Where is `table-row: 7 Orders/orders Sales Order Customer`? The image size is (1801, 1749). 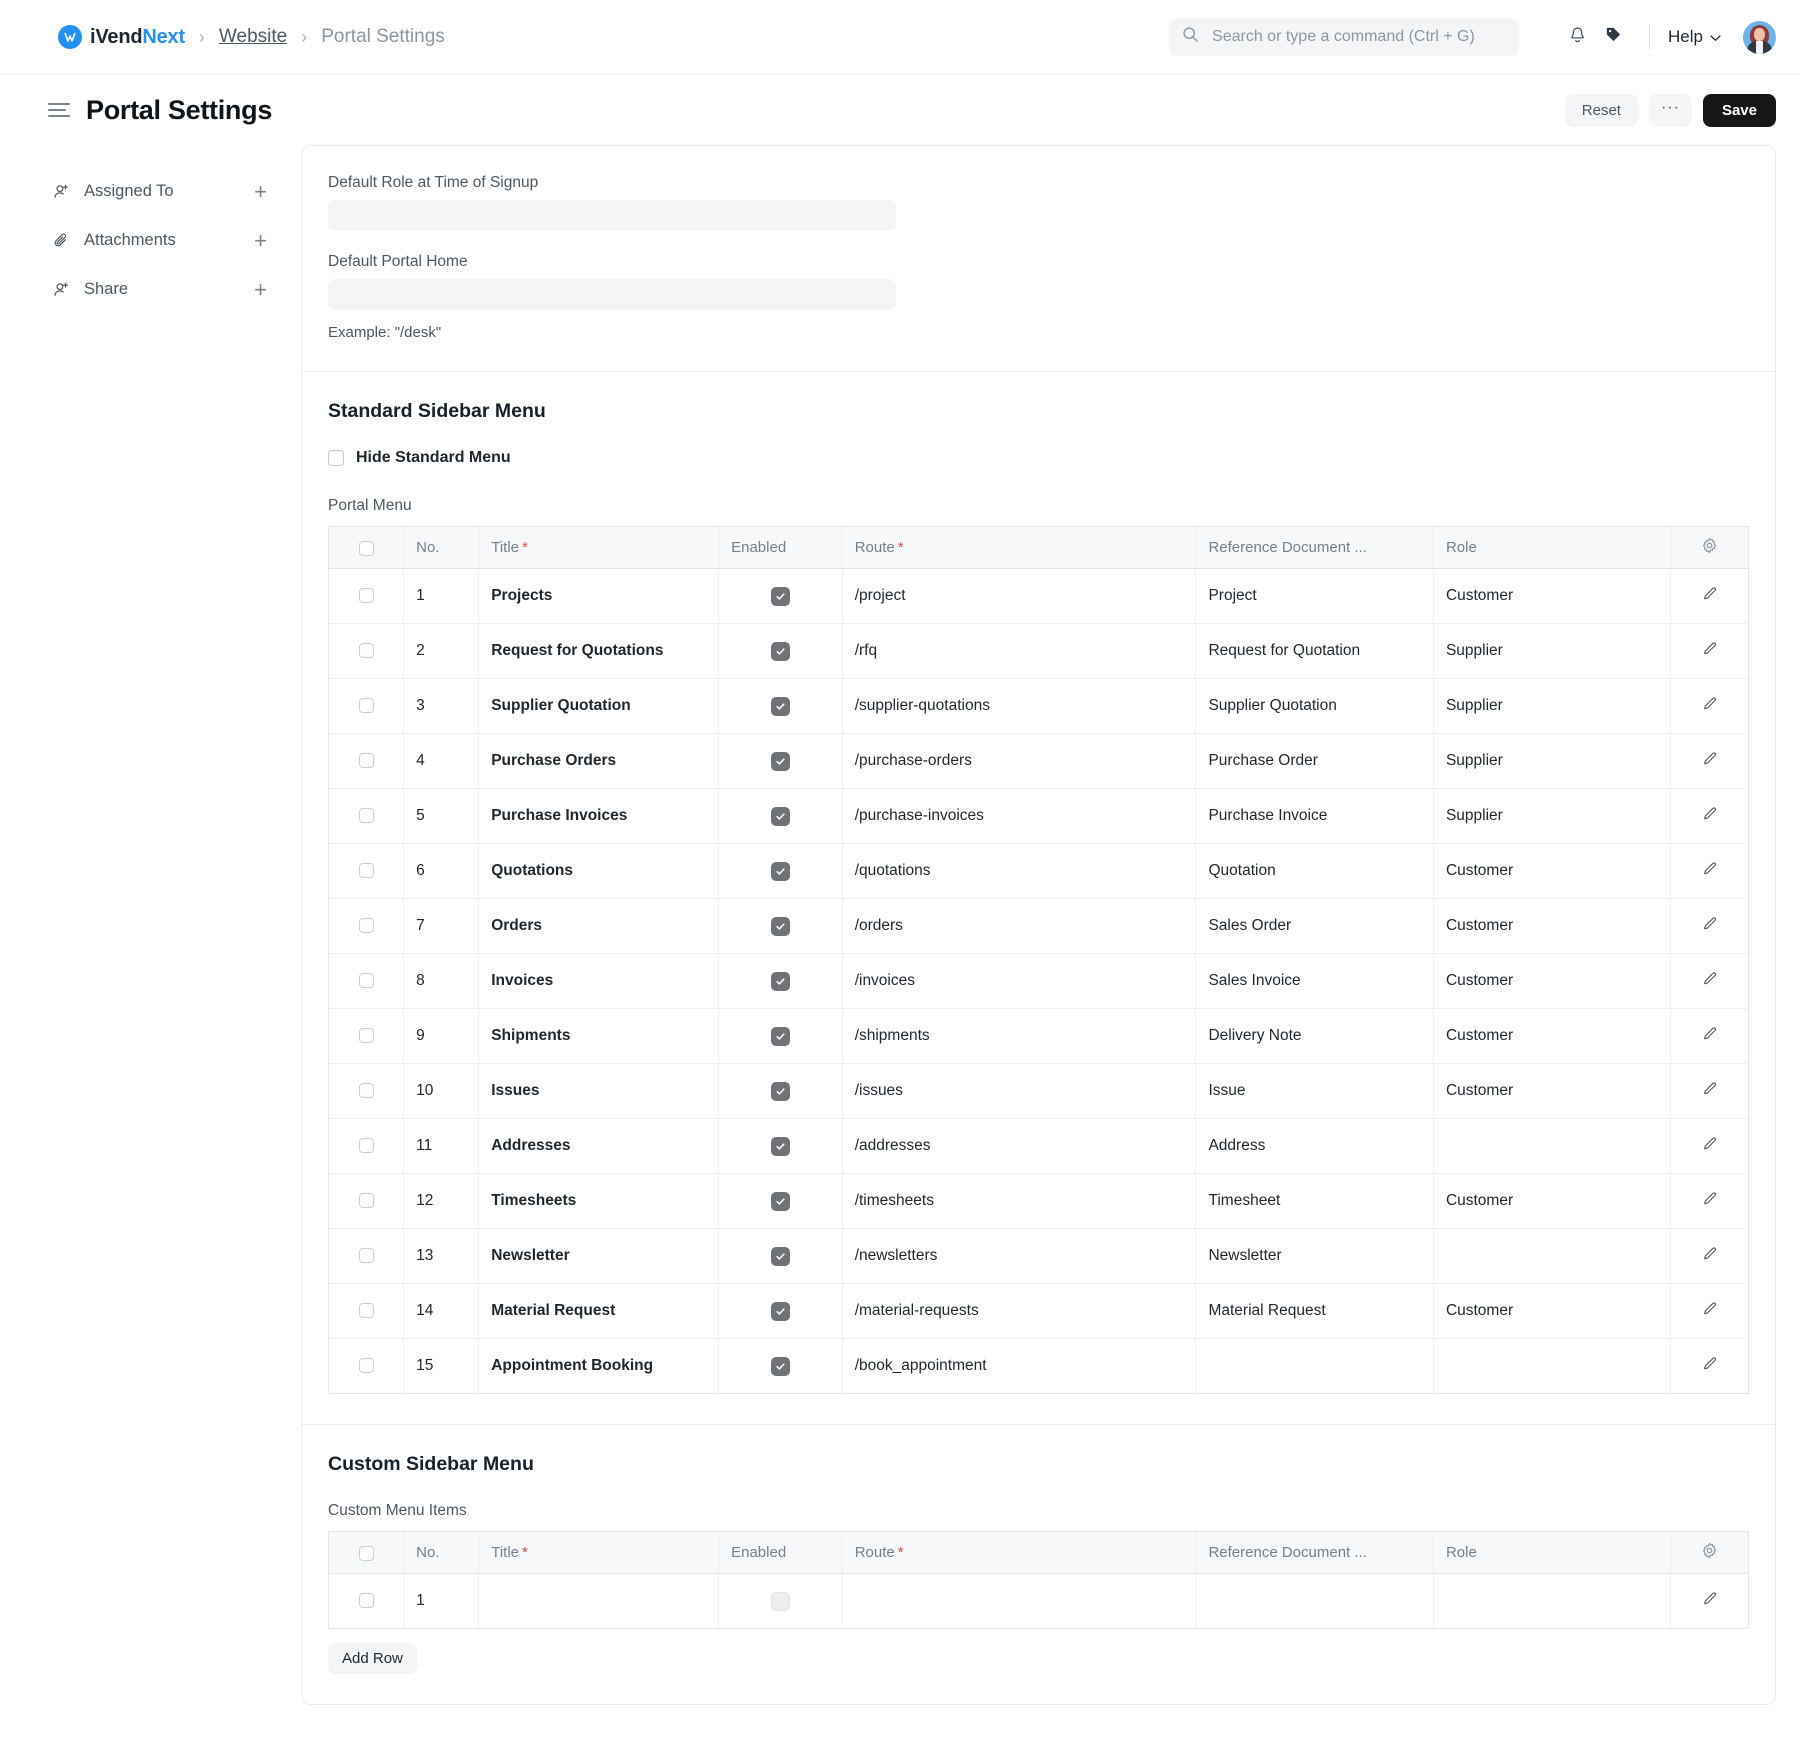 table-row: 7 Orders/orders Sales Order Customer is located at coordinates (1038, 926).